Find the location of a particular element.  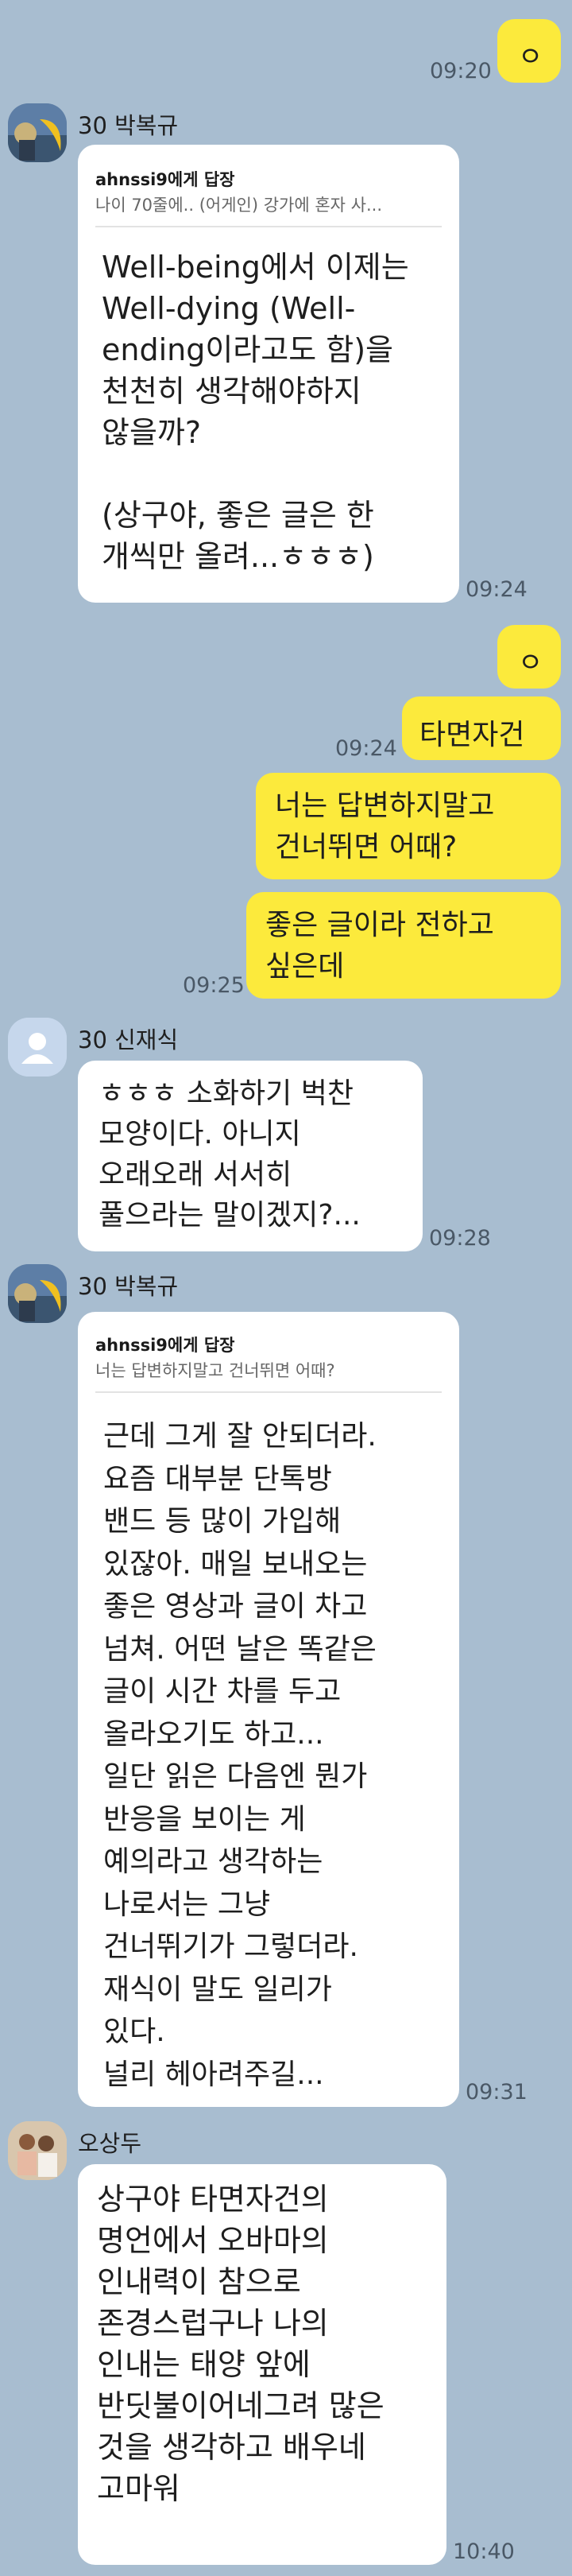

message-time: 09:28 is located at coordinates (460, 1239).